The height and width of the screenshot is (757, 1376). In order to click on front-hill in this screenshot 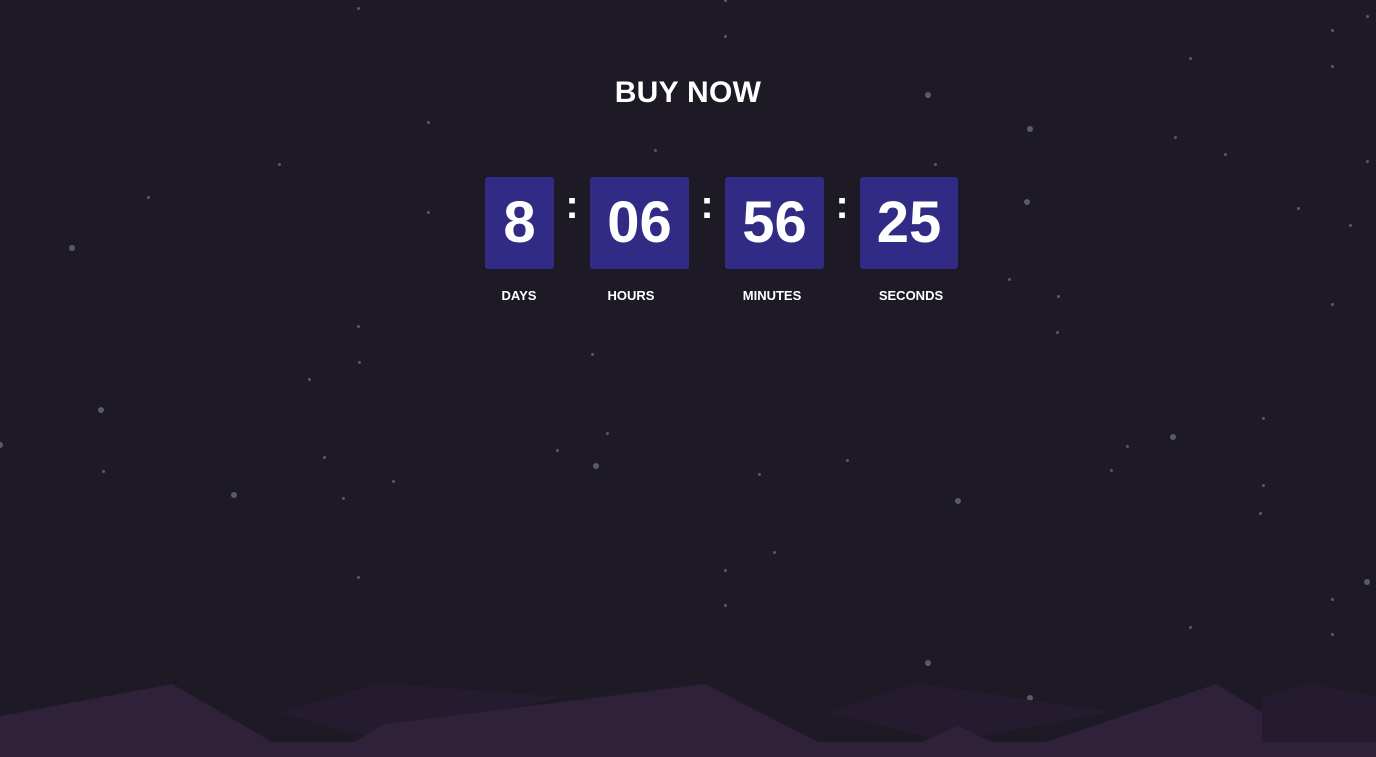, I will do `click(688, 720)`.